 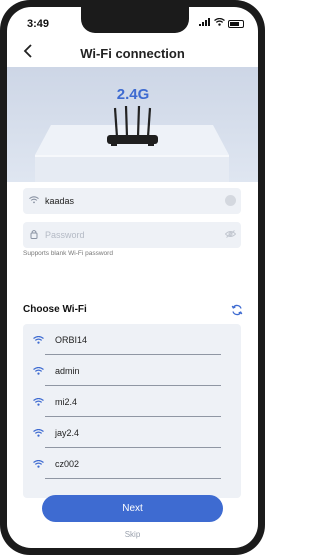 What do you see at coordinates (236, 23) in the screenshot?
I see `battery-icon` at bounding box center [236, 23].